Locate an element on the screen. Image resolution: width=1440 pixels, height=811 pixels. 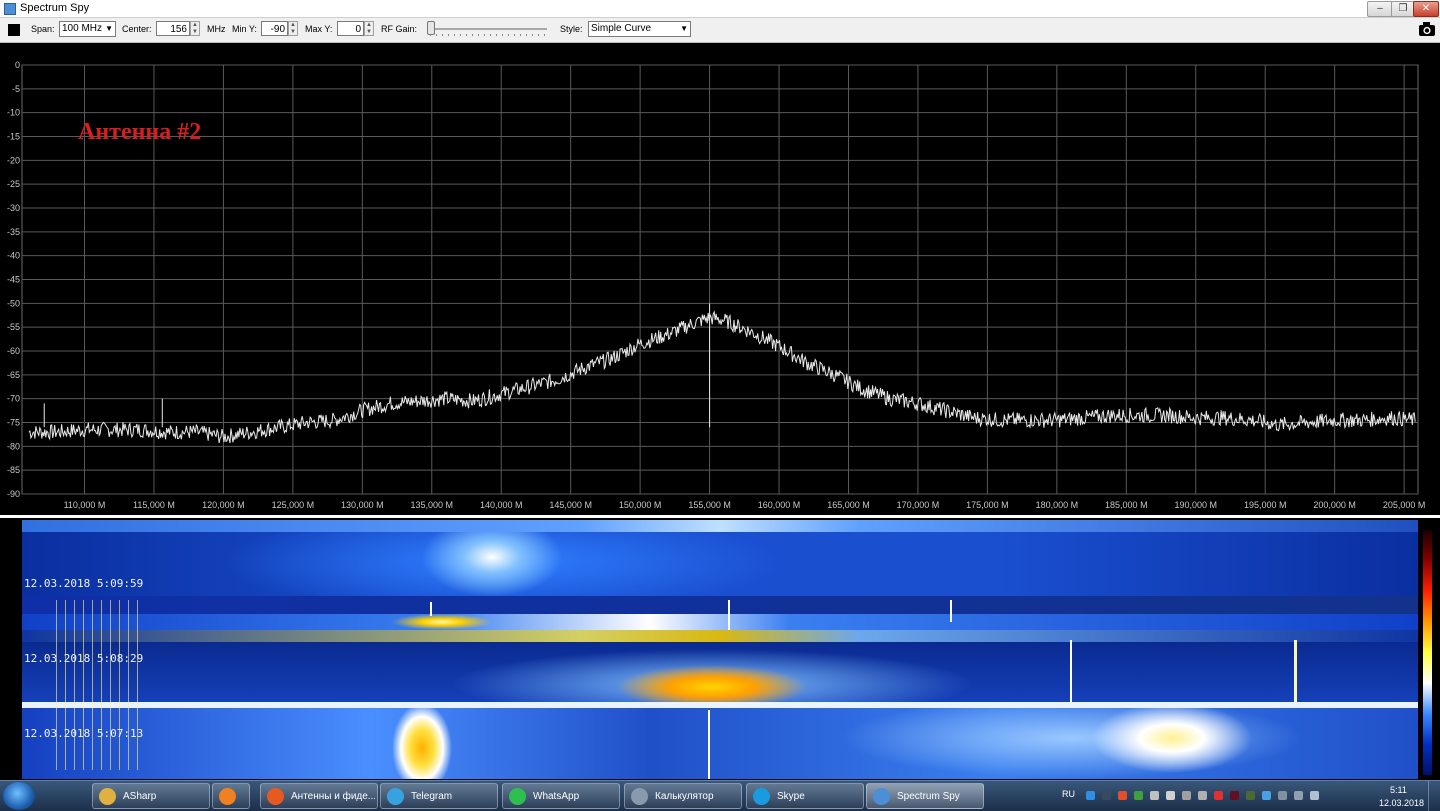
x-tick-label: 155,000 M is located at coordinates (709, 505).